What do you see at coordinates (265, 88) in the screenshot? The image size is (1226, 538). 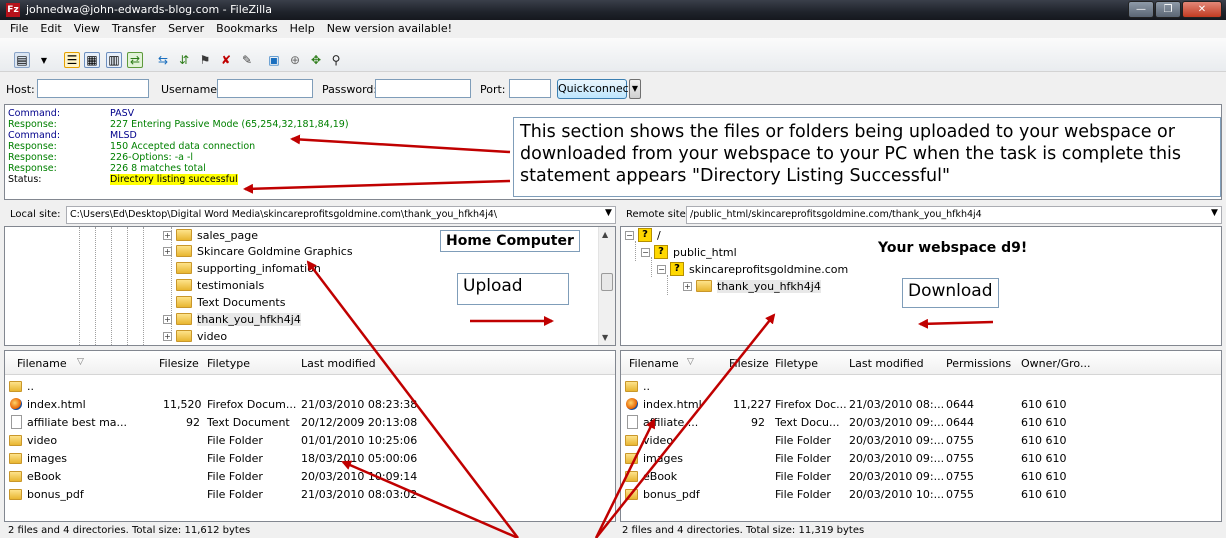 I see `username-input` at bounding box center [265, 88].